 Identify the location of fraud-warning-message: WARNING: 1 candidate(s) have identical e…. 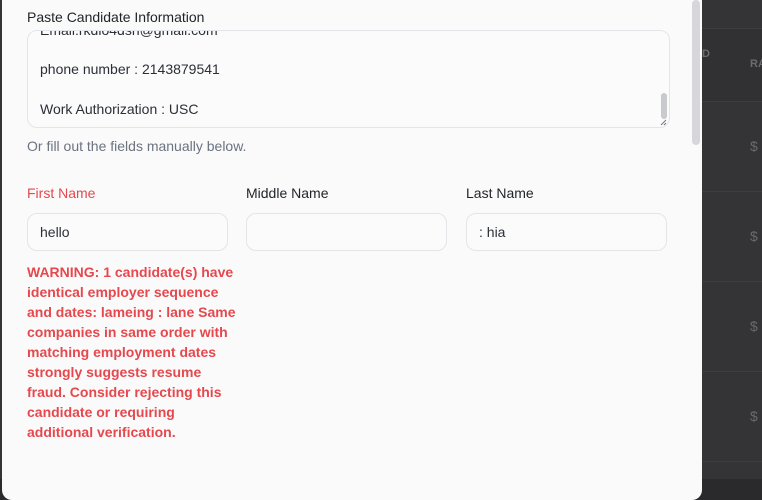
(131, 352).